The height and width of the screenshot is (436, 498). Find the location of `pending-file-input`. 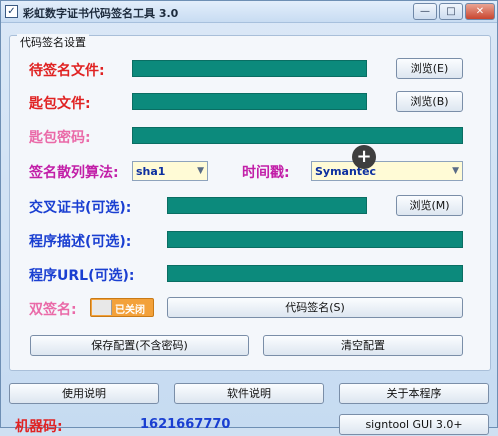

pending-file-input is located at coordinates (249, 68).